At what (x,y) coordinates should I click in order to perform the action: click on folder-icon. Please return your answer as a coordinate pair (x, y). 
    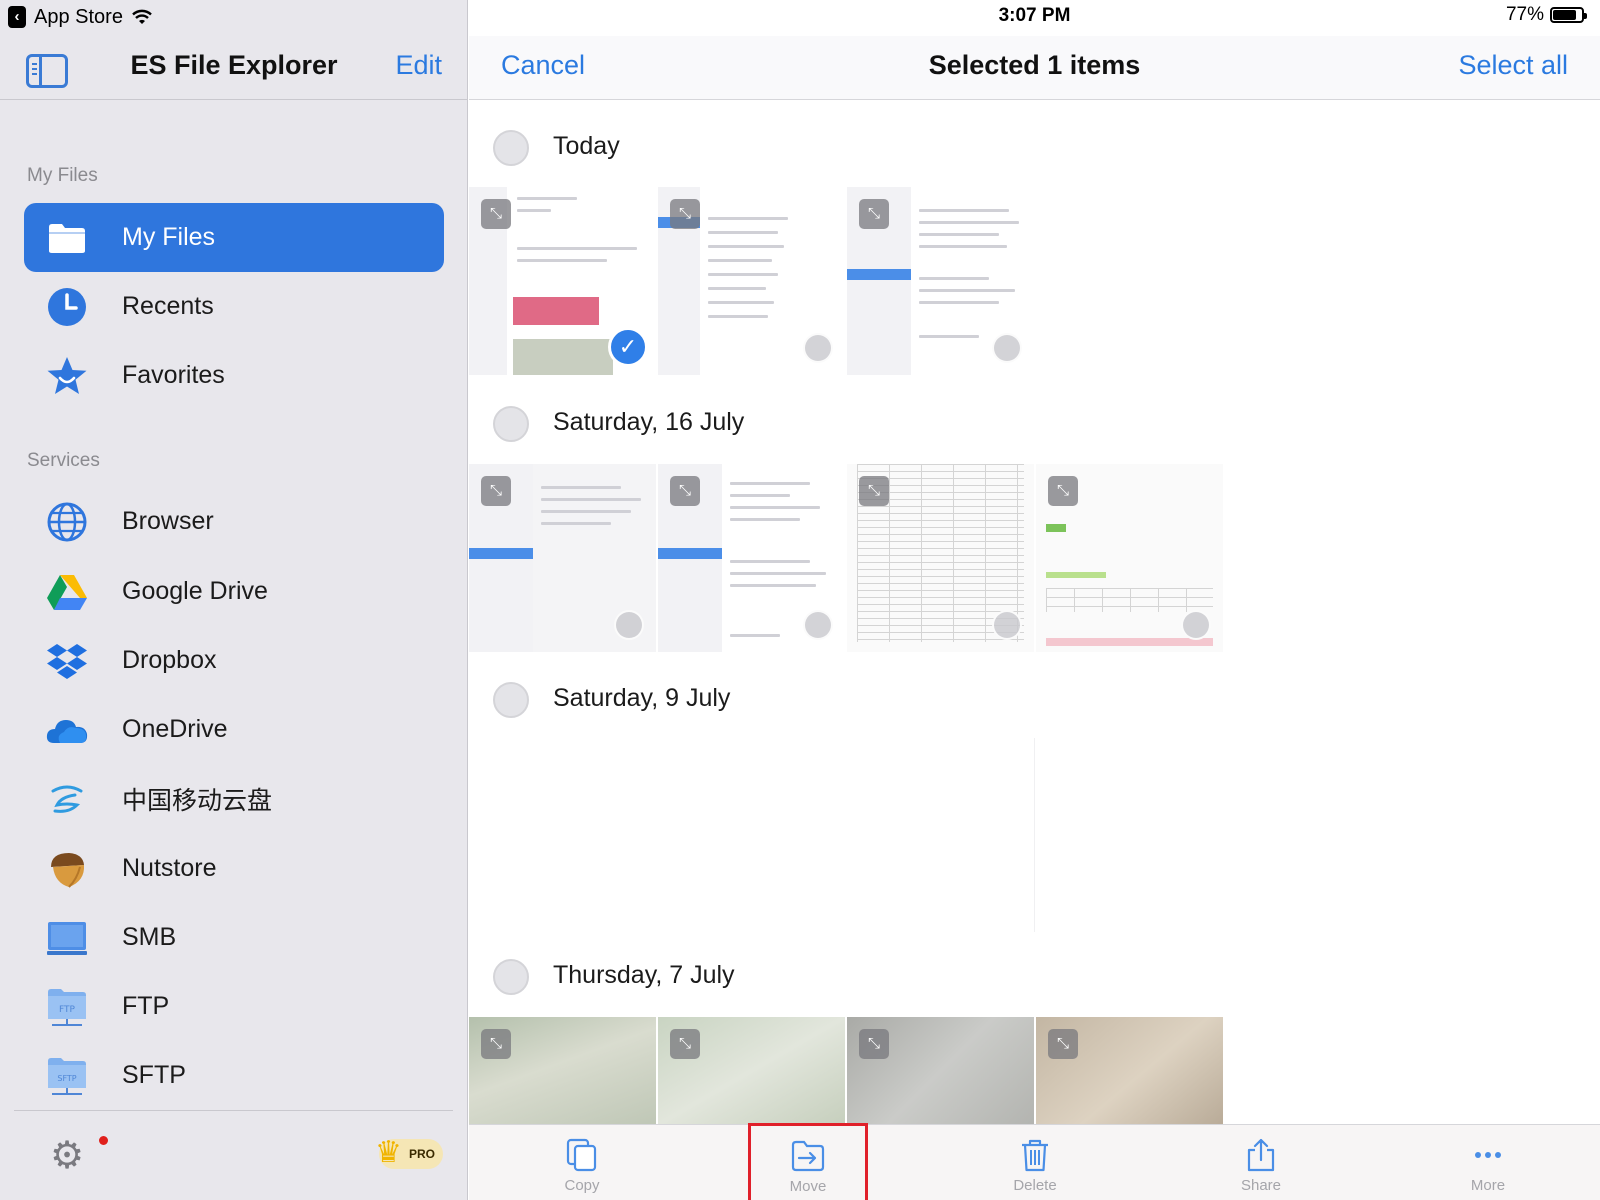
    Looking at the image, I should click on (67, 238).